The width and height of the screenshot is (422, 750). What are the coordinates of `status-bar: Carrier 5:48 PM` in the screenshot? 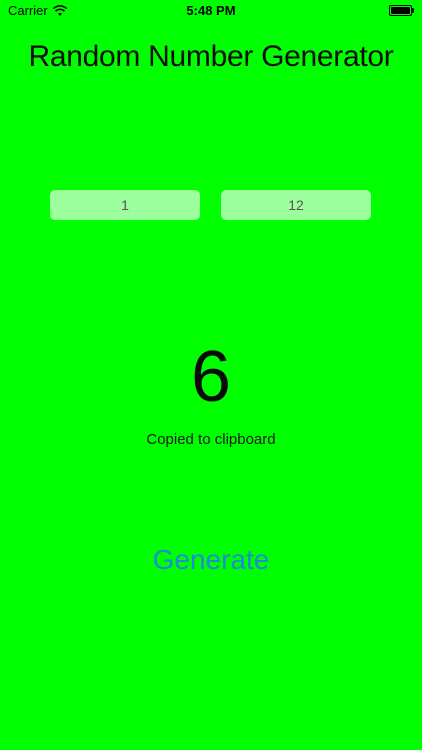 It's located at (211, 11).